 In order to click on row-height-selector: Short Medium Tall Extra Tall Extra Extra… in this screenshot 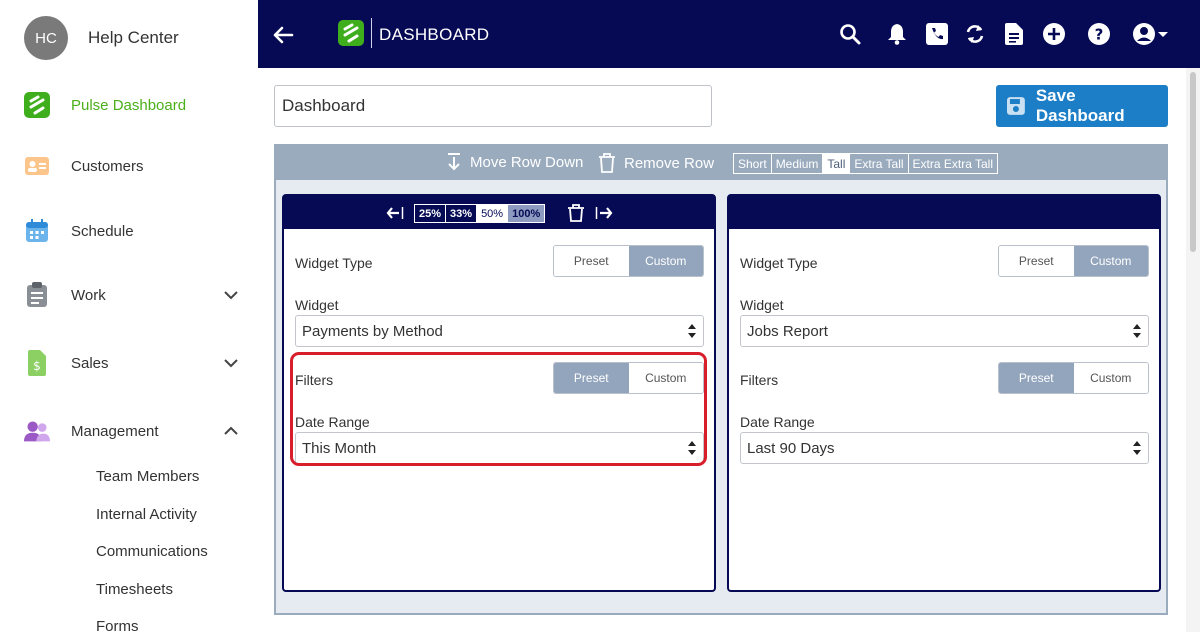, I will do `click(866, 163)`.